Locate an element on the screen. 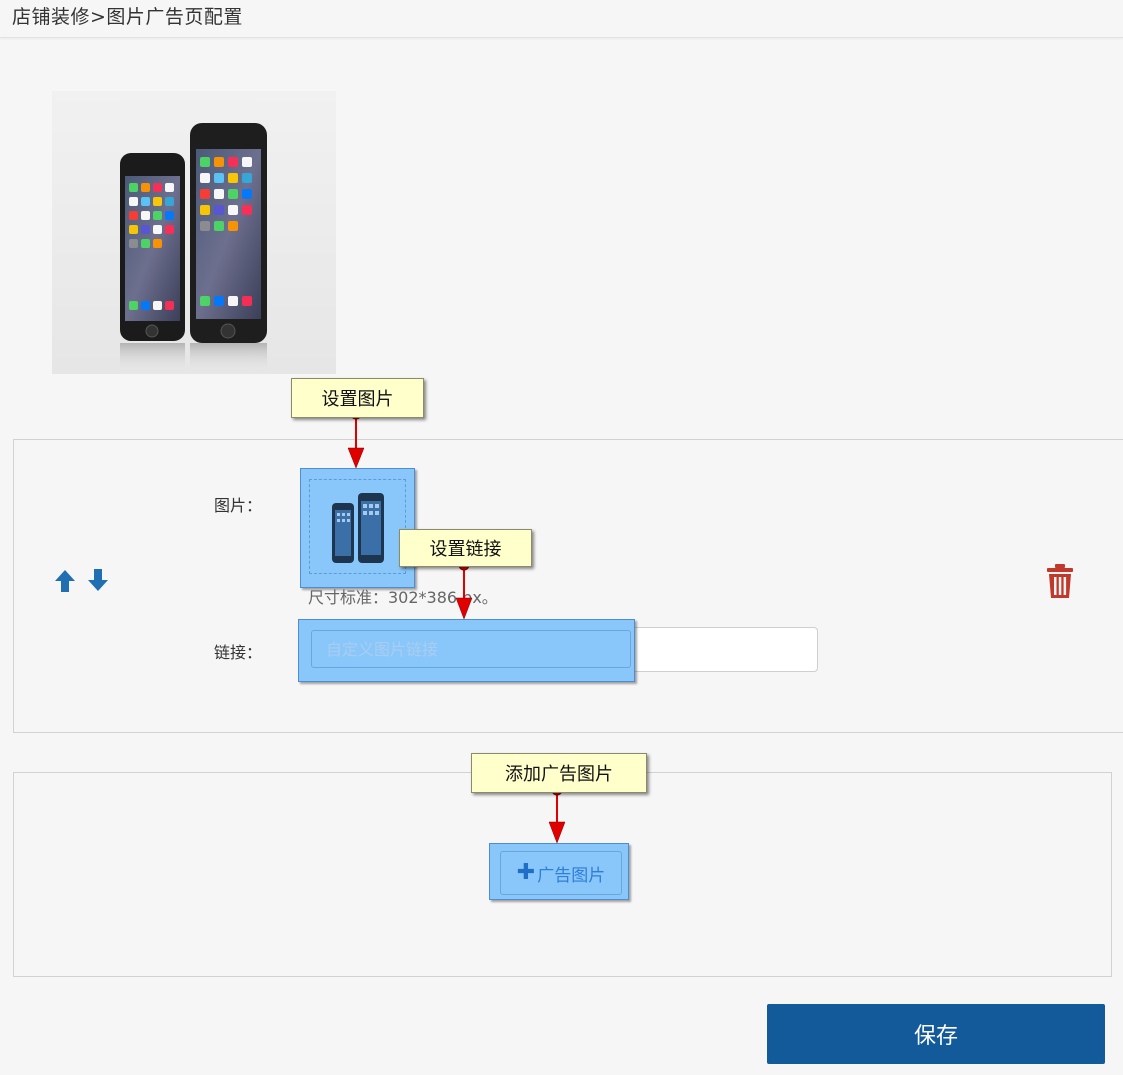  image-thumbnail is located at coordinates (357, 526).